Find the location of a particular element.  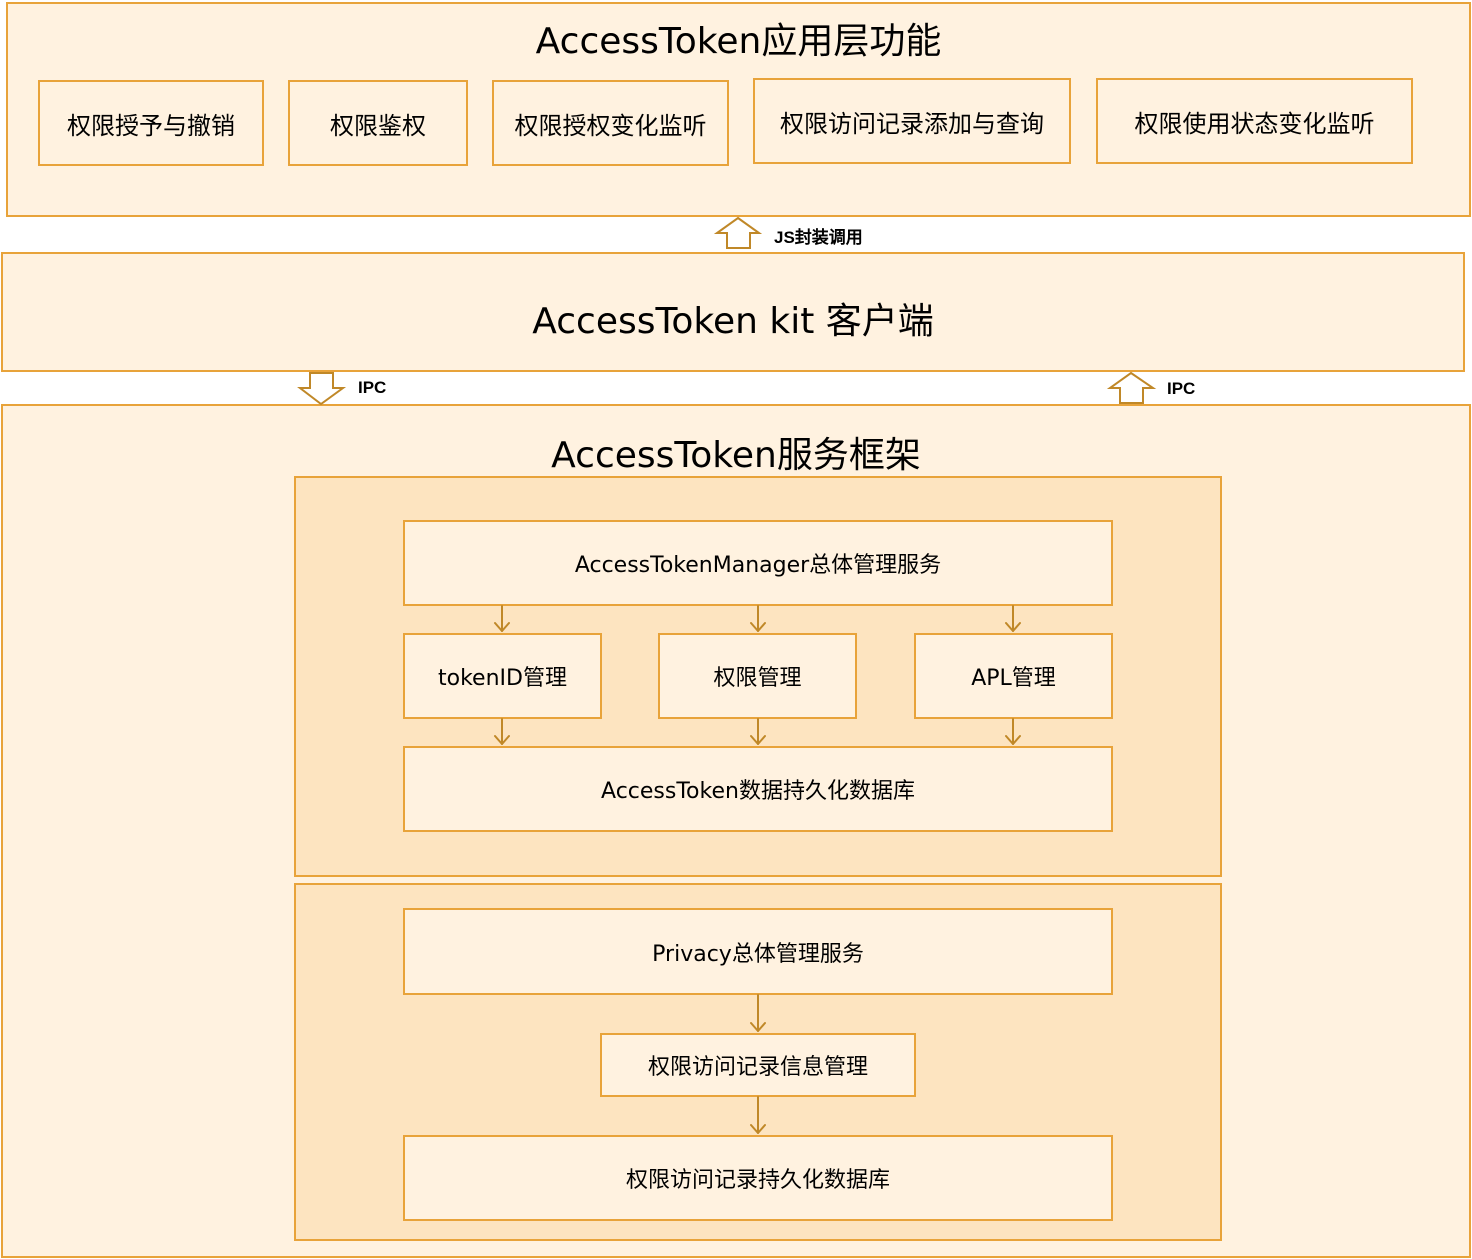

ipc-down-label: IPC is located at coordinates (372, 387).